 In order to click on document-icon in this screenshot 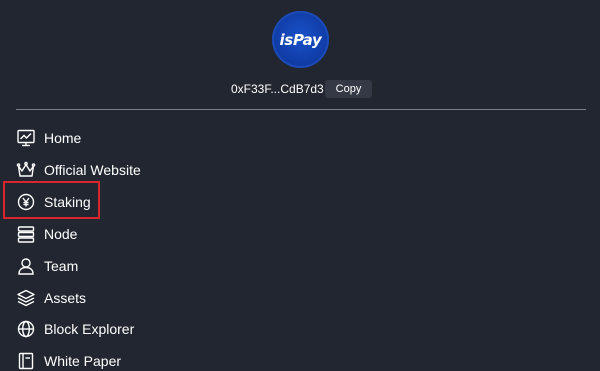, I will do `click(26, 361)`.